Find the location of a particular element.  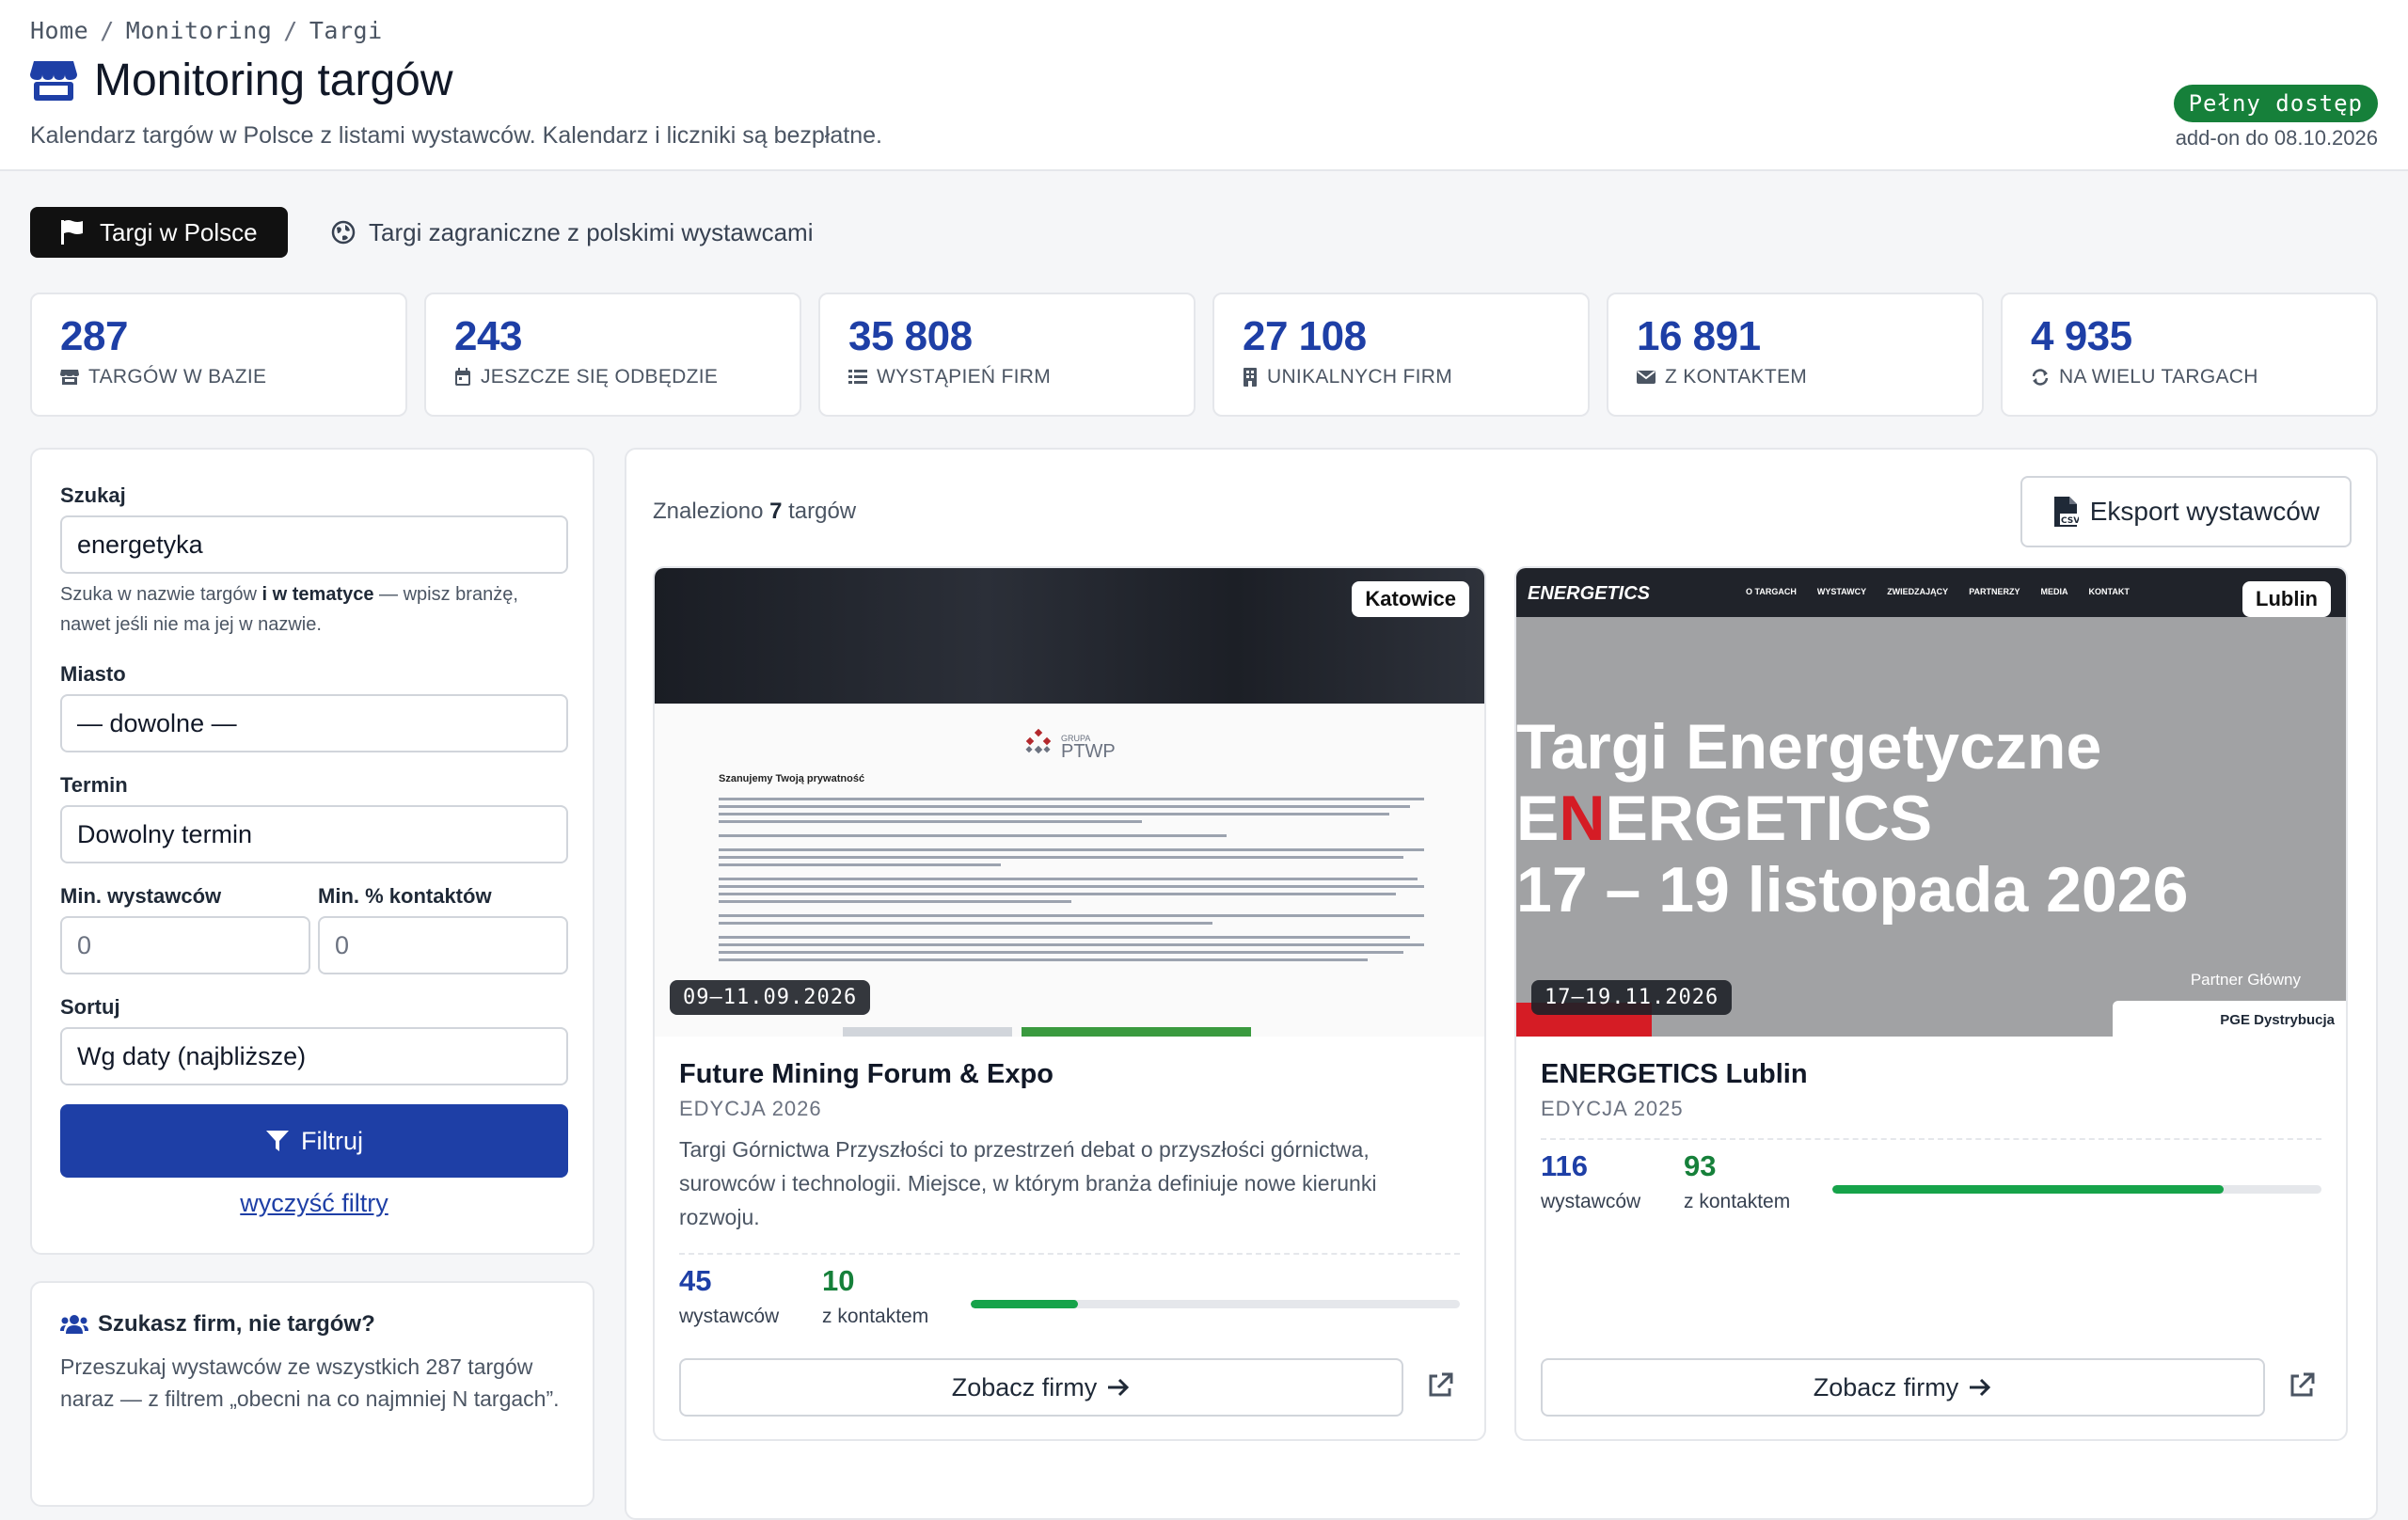

exhibitors-count: 45 is located at coordinates (695, 1280).